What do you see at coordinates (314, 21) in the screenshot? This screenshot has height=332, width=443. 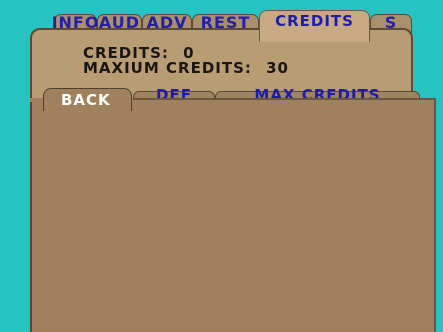 I see `tab-credits-label: CREDITS` at bounding box center [314, 21].